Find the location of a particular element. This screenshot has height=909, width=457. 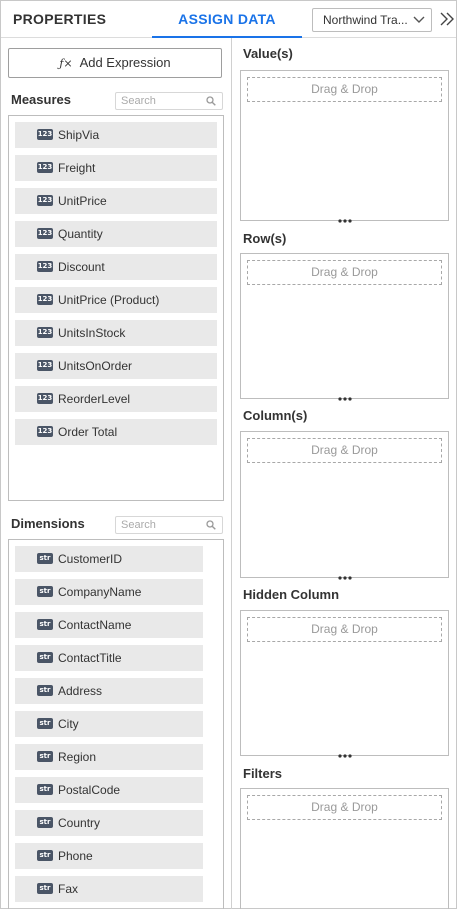

measures-field-item: 123 UnitsInStock is located at coordinates (116, 333).